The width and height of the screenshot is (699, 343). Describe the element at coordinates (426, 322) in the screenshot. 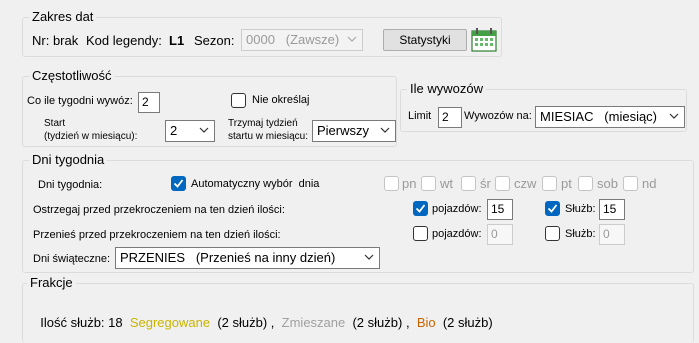

I see `frakcja-name: Bio` at that location.